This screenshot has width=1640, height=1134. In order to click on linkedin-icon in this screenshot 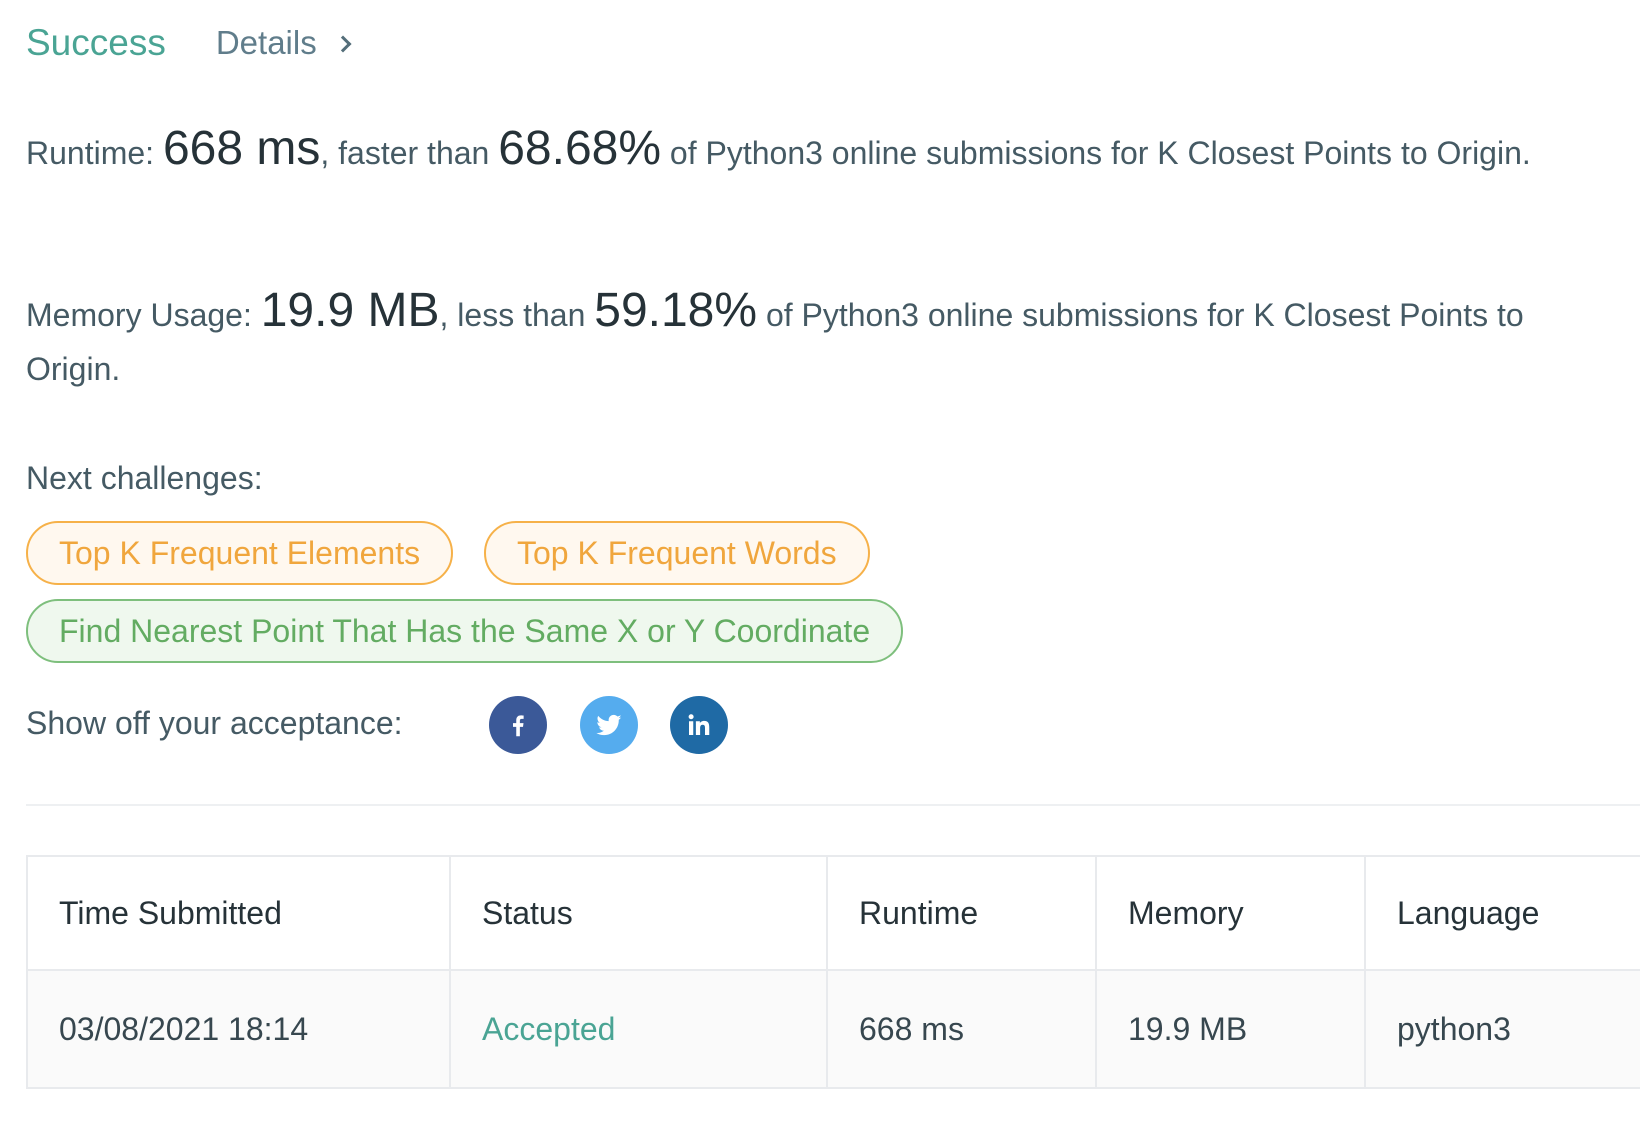, I will do `click(699, 724)`.